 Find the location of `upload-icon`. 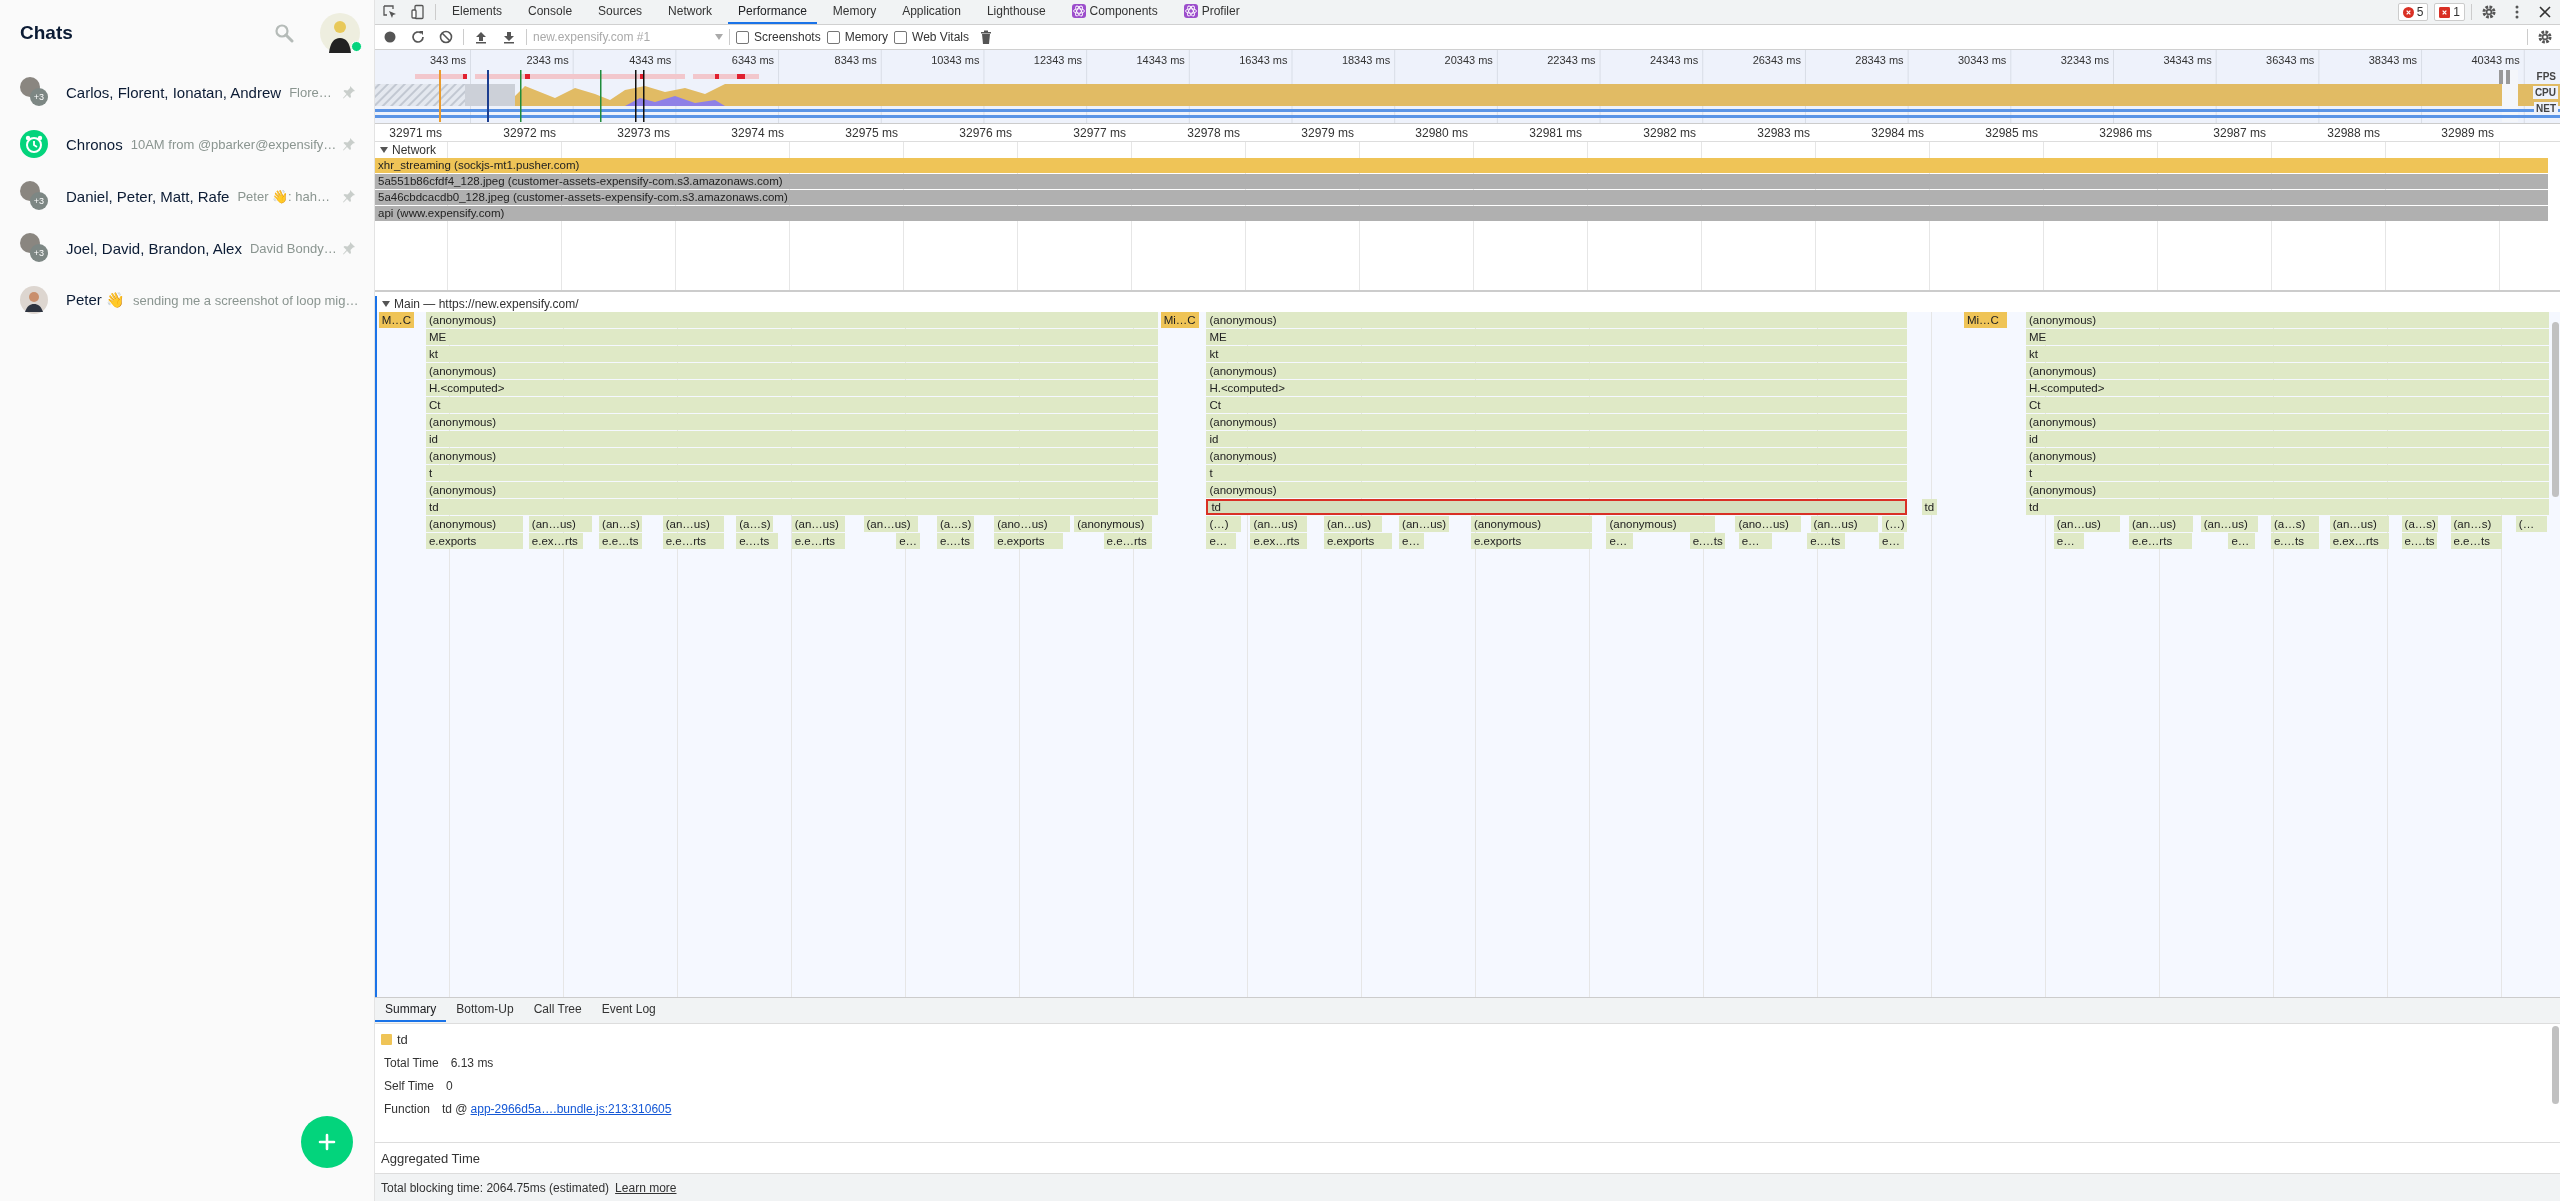

upload-icon is located at coordinates (481, 37).